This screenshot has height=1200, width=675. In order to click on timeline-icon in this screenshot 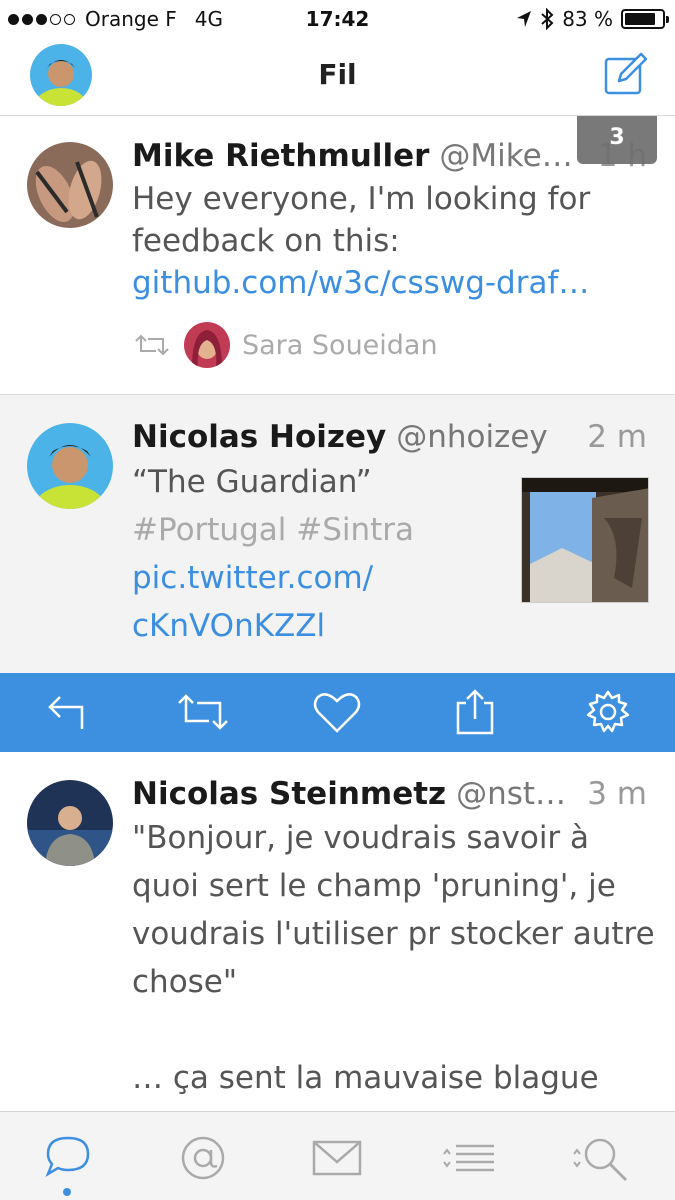, I will do `click(68, 1158)`.